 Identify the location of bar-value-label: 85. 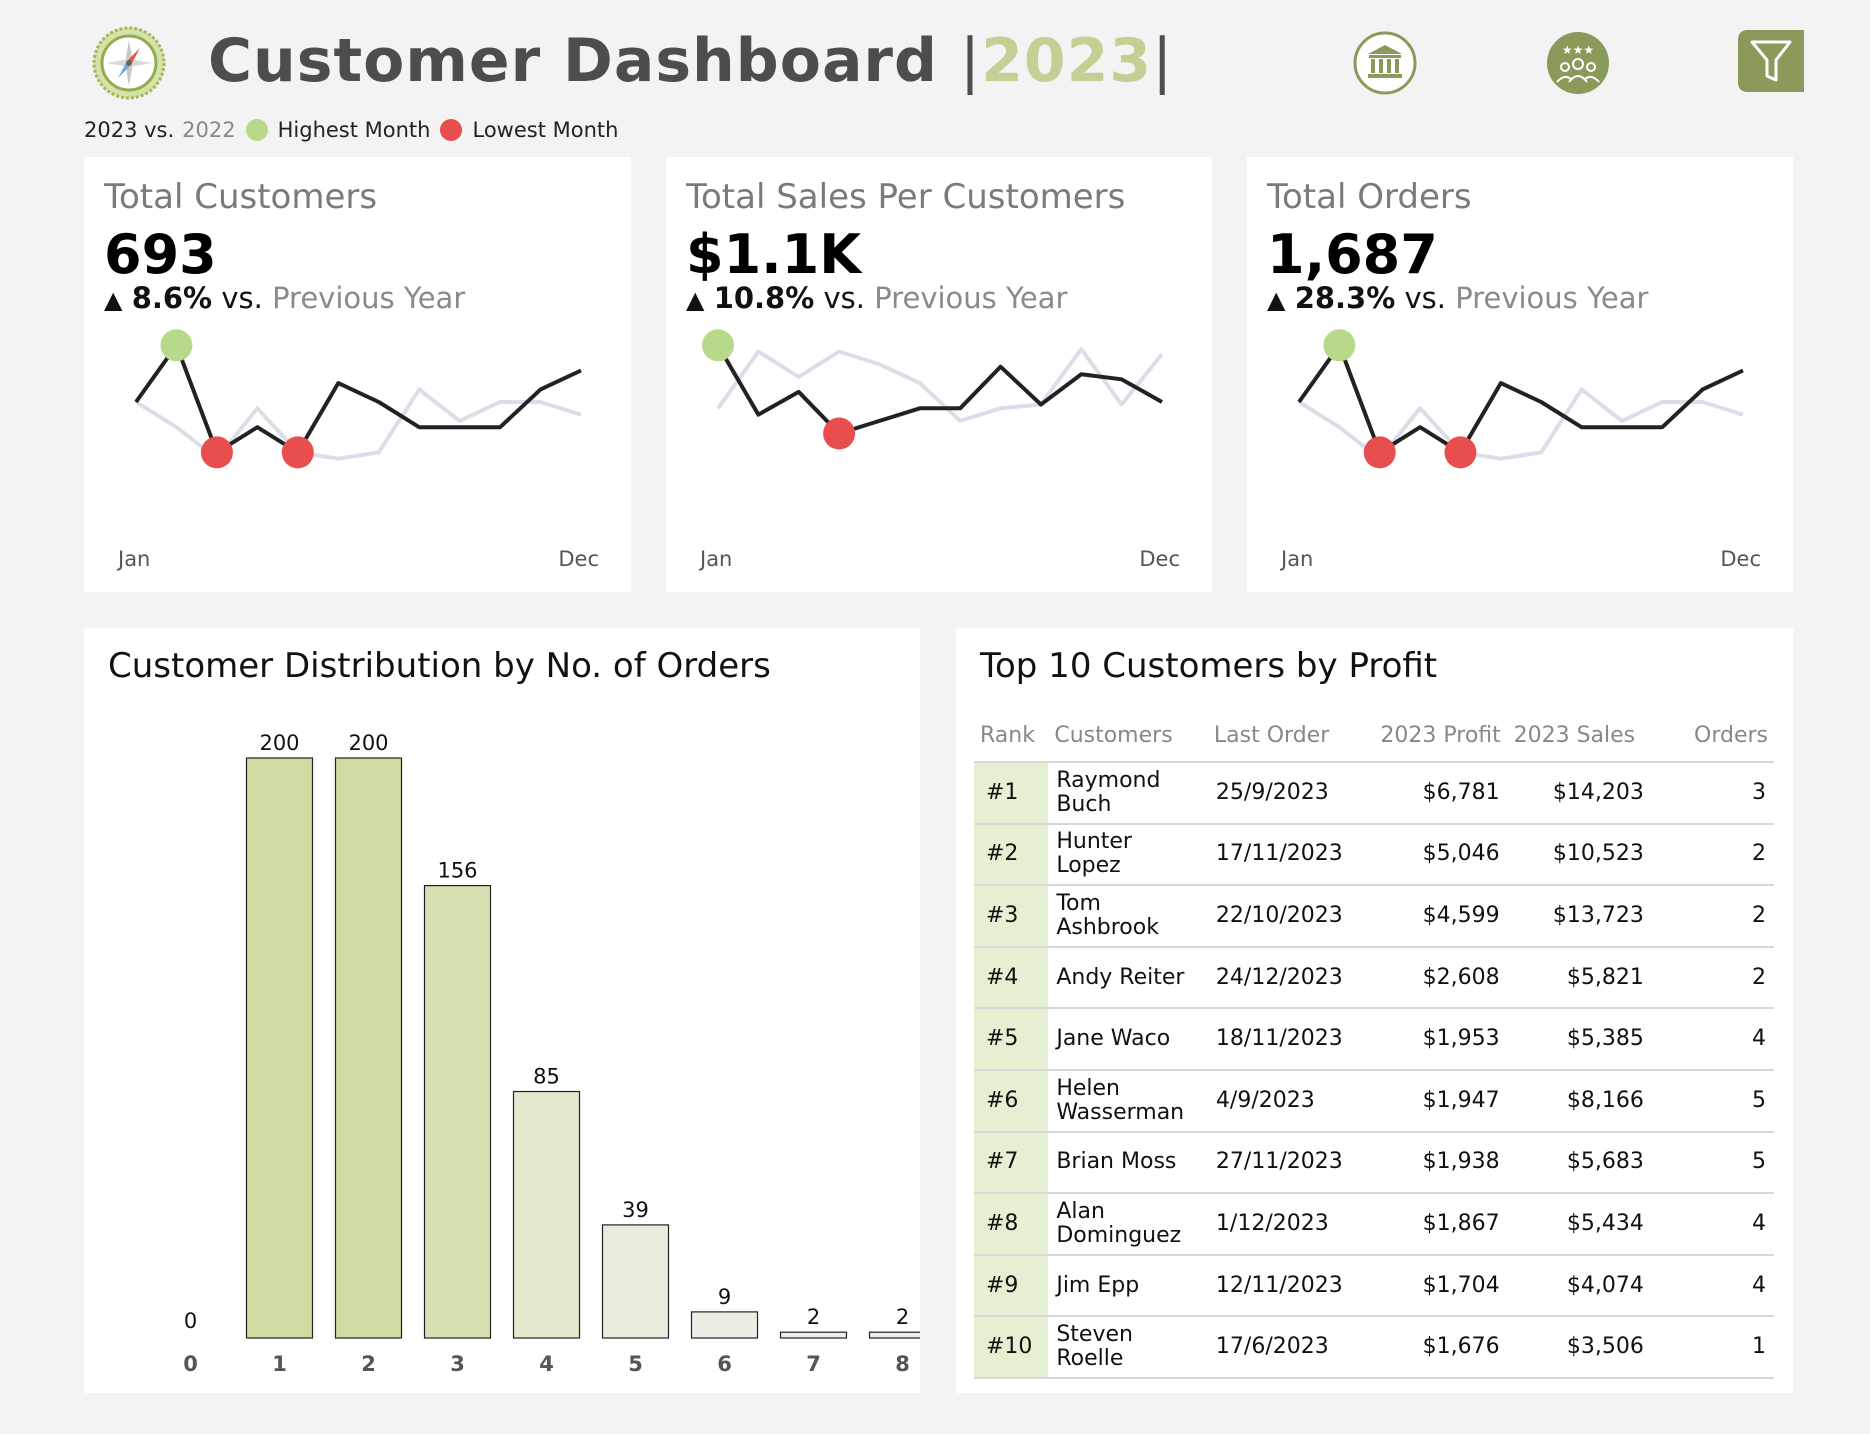
(546, 1077).